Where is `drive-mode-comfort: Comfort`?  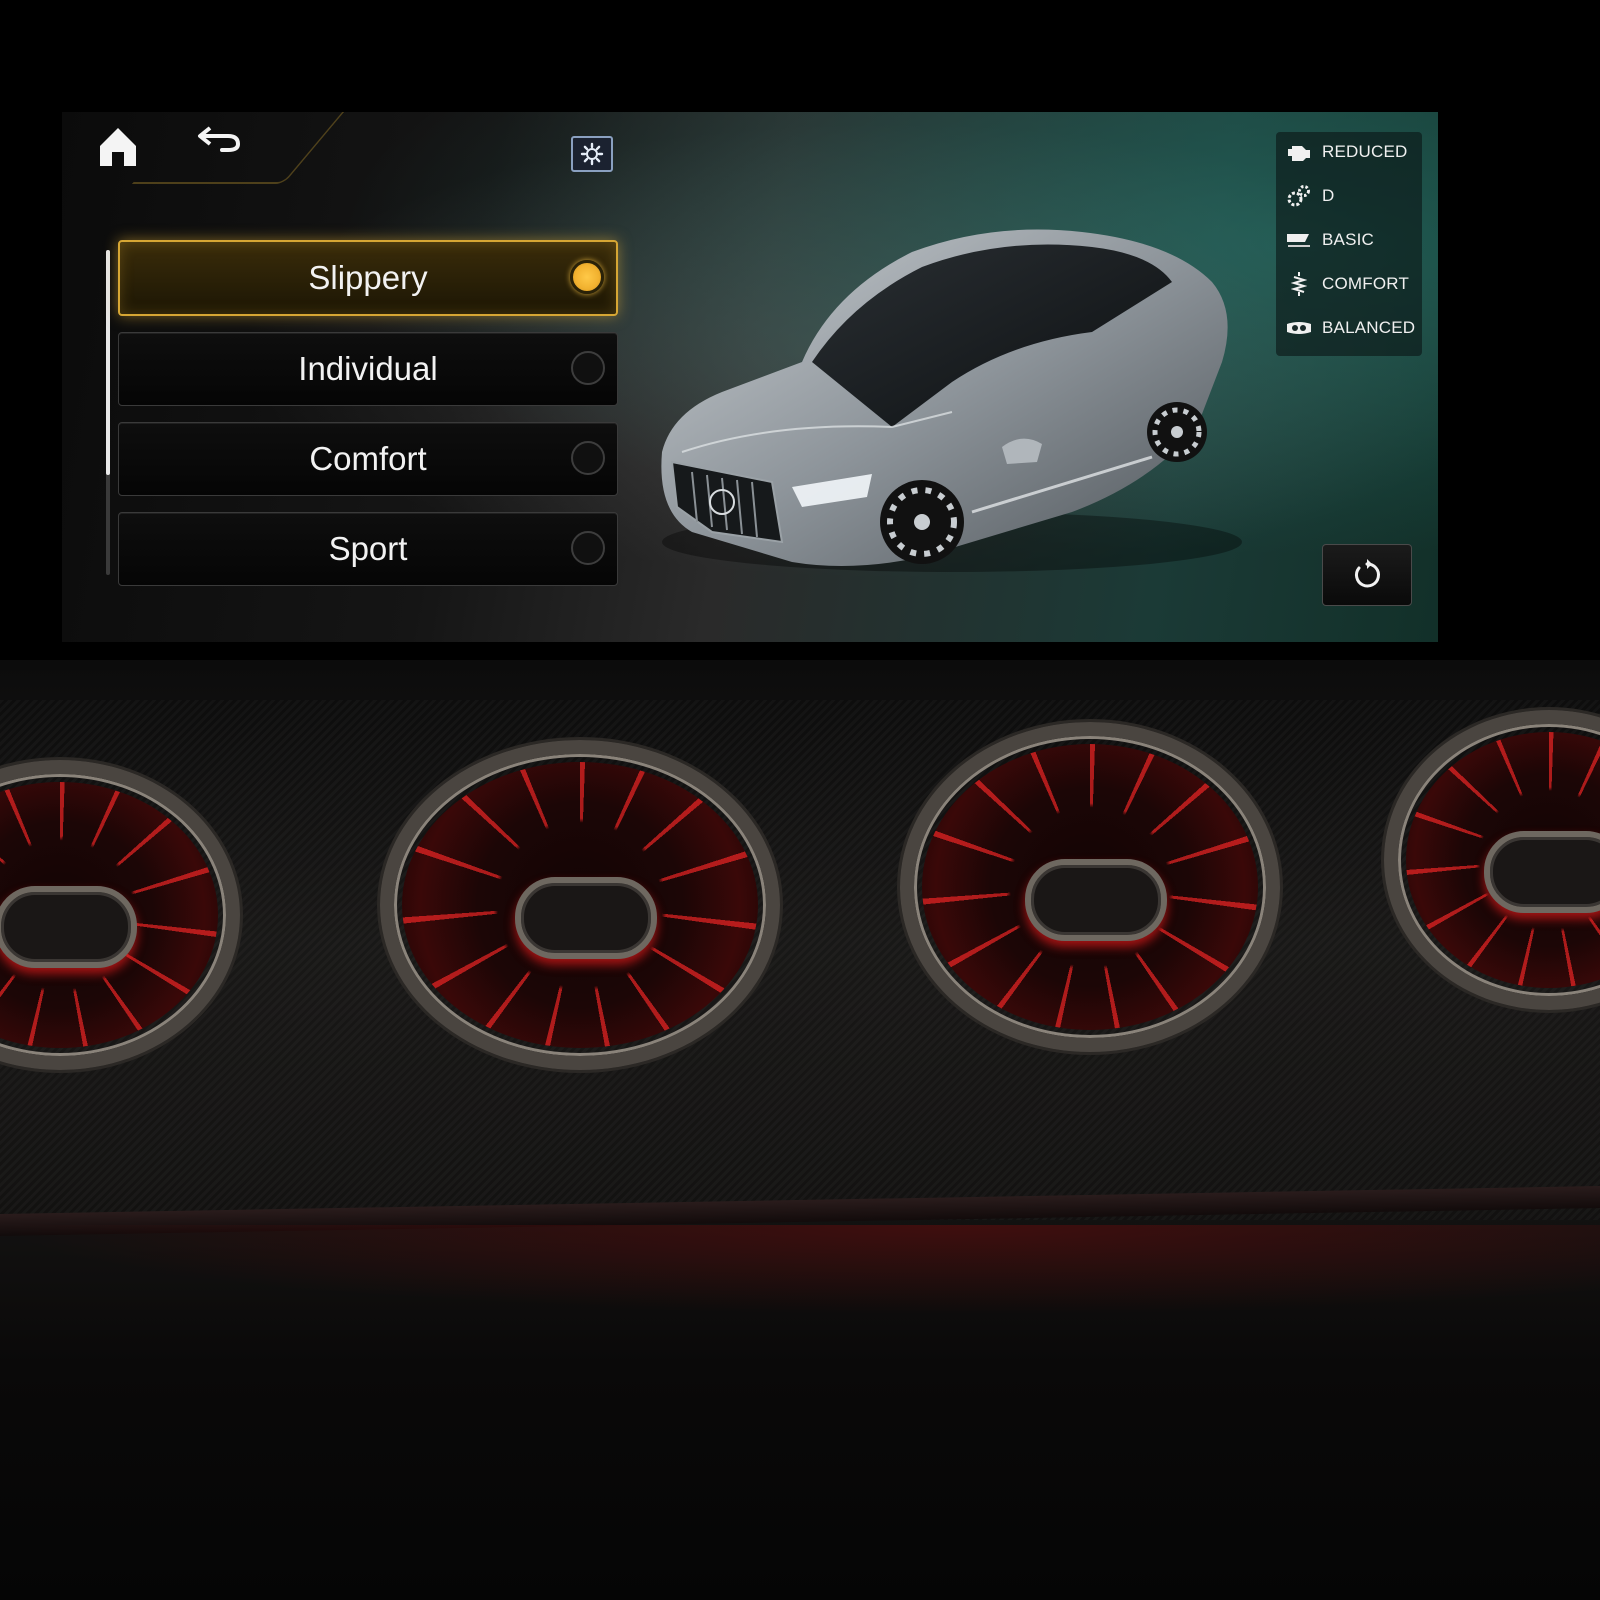
drive-mode-comfort: Comfort is located at coordinates (368, 459).